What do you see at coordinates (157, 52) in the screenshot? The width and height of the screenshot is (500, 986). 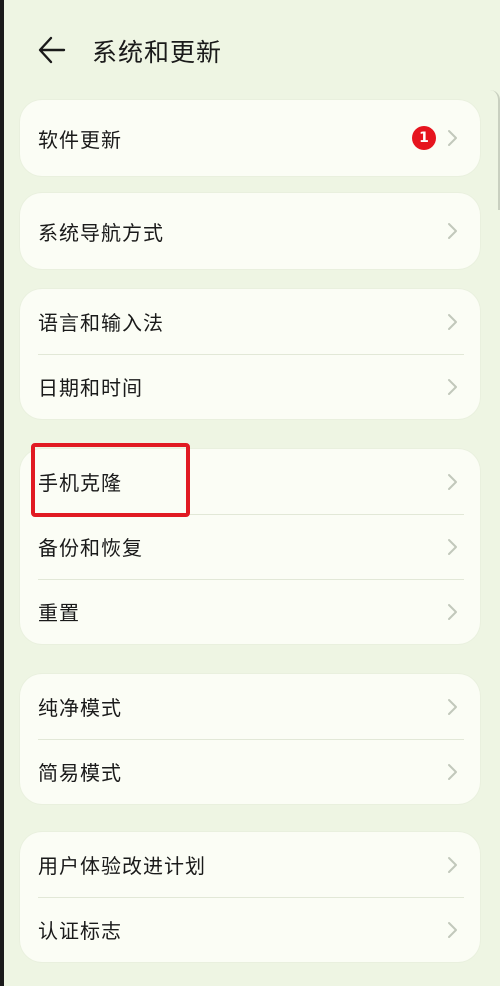 I see `page-title: 系统和更新` at bounding box center [157, 52].